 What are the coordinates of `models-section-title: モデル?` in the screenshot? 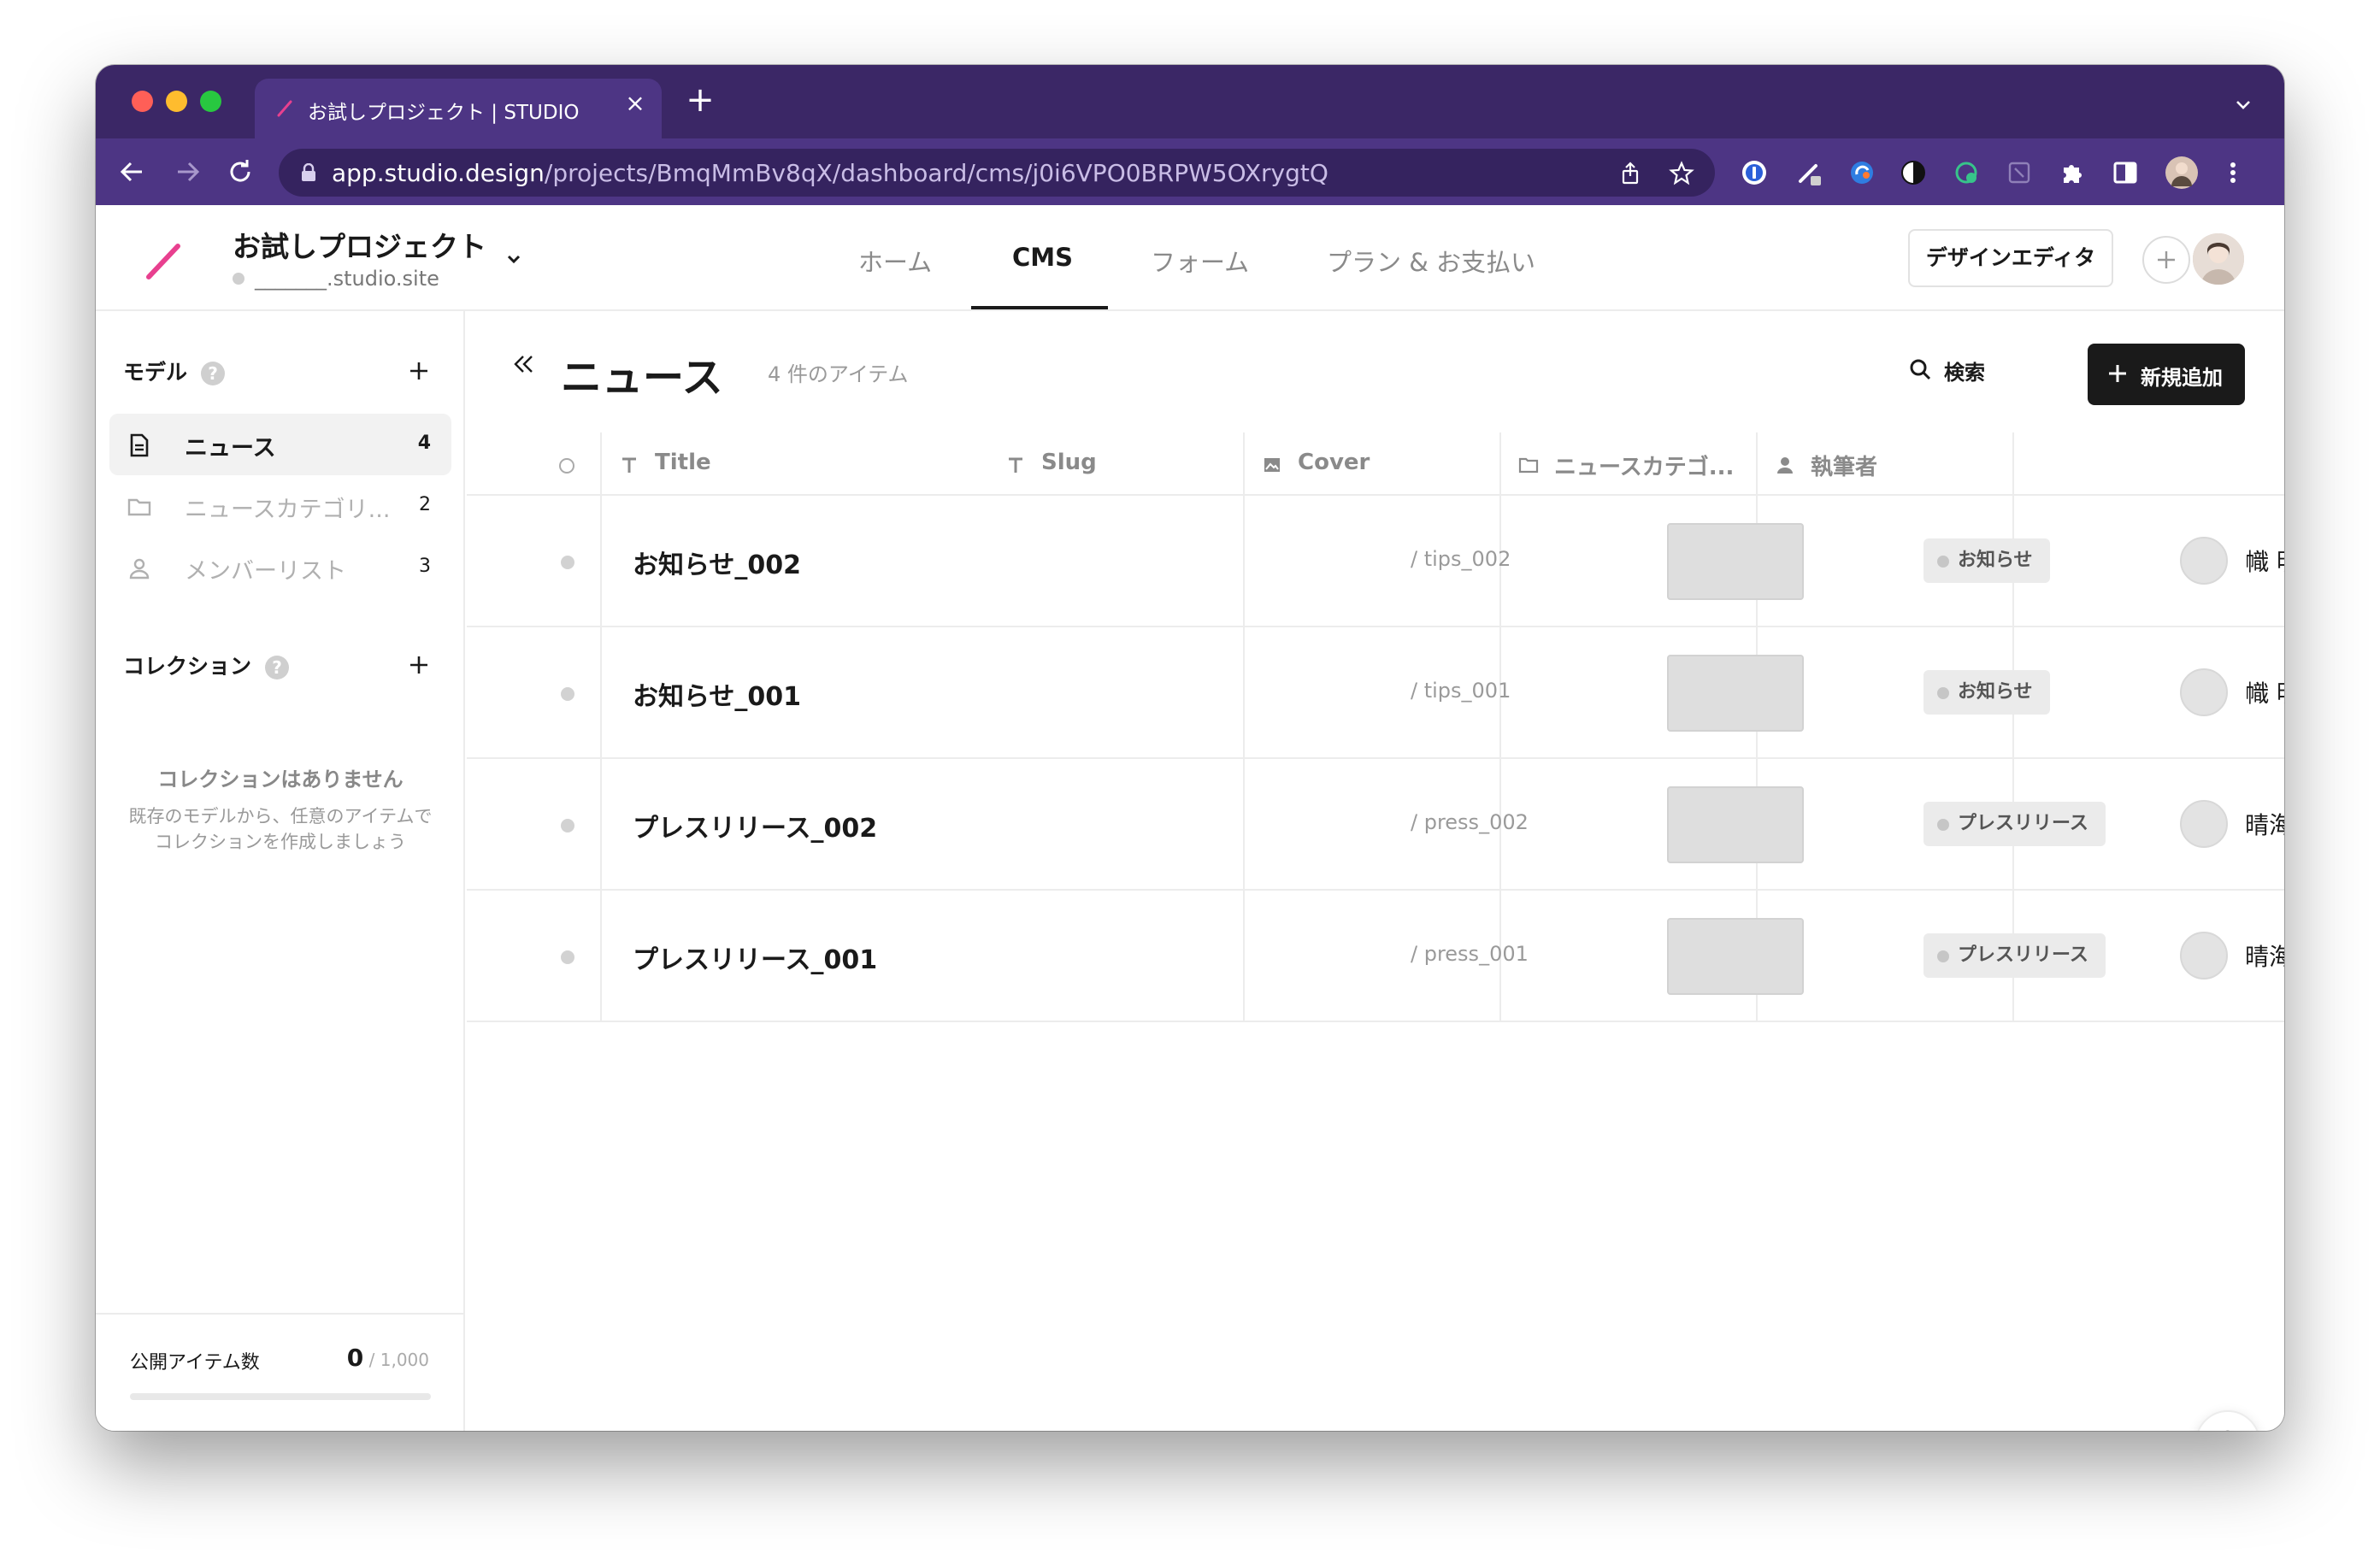 It's located at (174, 371).